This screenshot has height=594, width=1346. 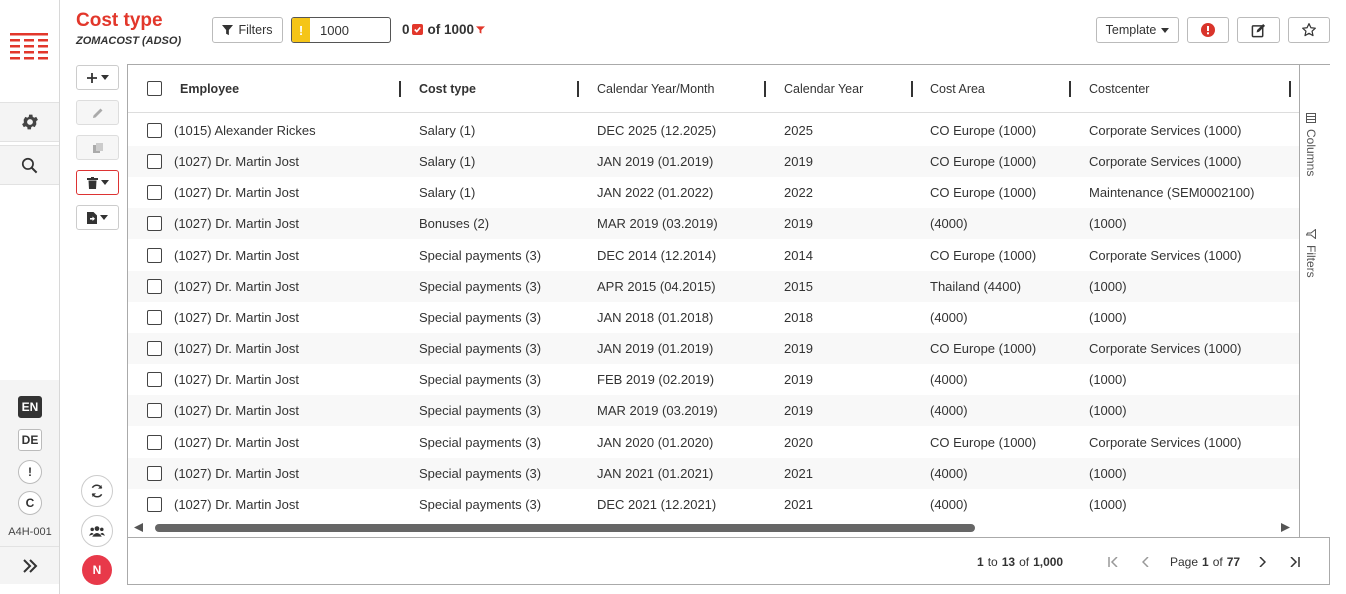 I want to click on first-page-icon, so click(x=1113, y=561).